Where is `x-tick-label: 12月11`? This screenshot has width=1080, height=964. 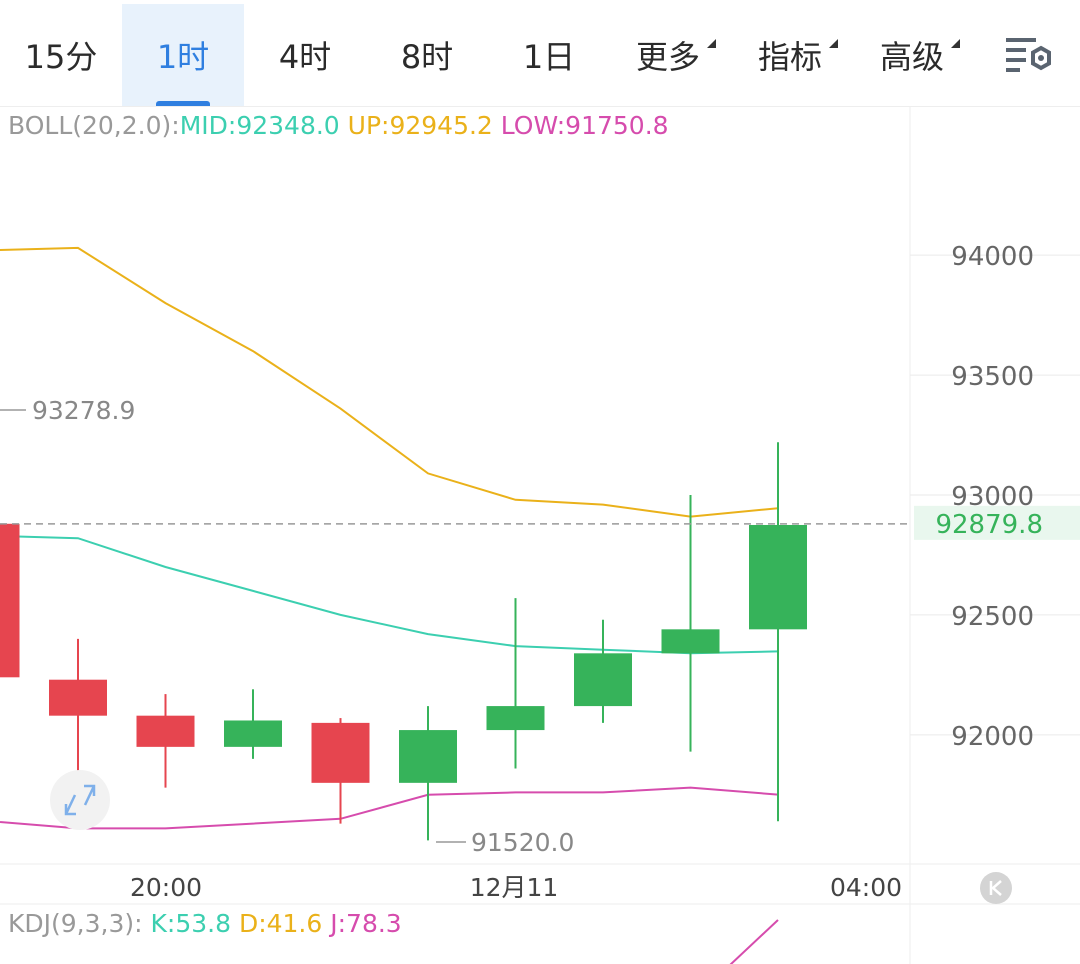 x-tick-label: 12月11 is located at coordinates (514, 887).